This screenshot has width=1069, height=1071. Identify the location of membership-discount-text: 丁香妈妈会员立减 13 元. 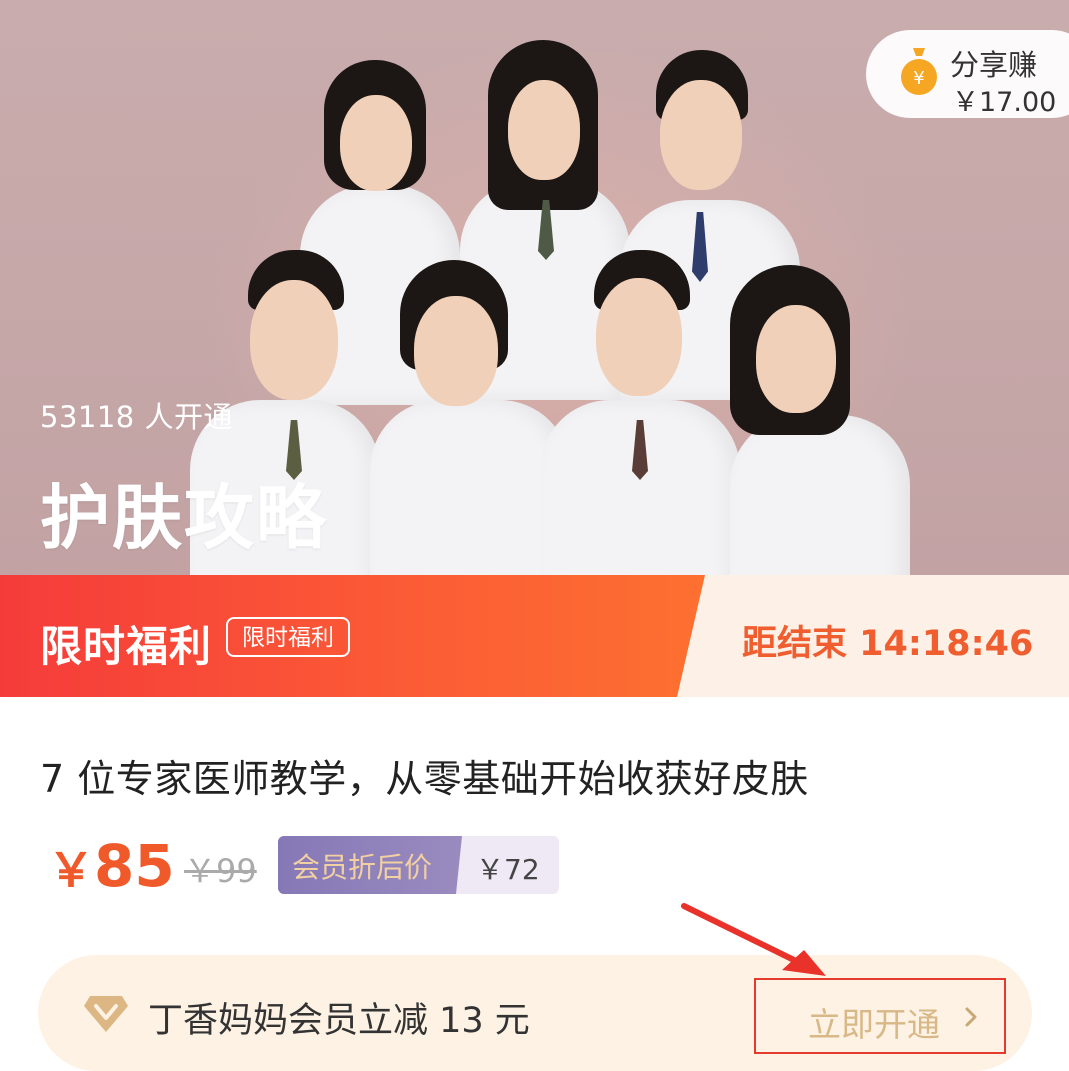
(339, 1021).